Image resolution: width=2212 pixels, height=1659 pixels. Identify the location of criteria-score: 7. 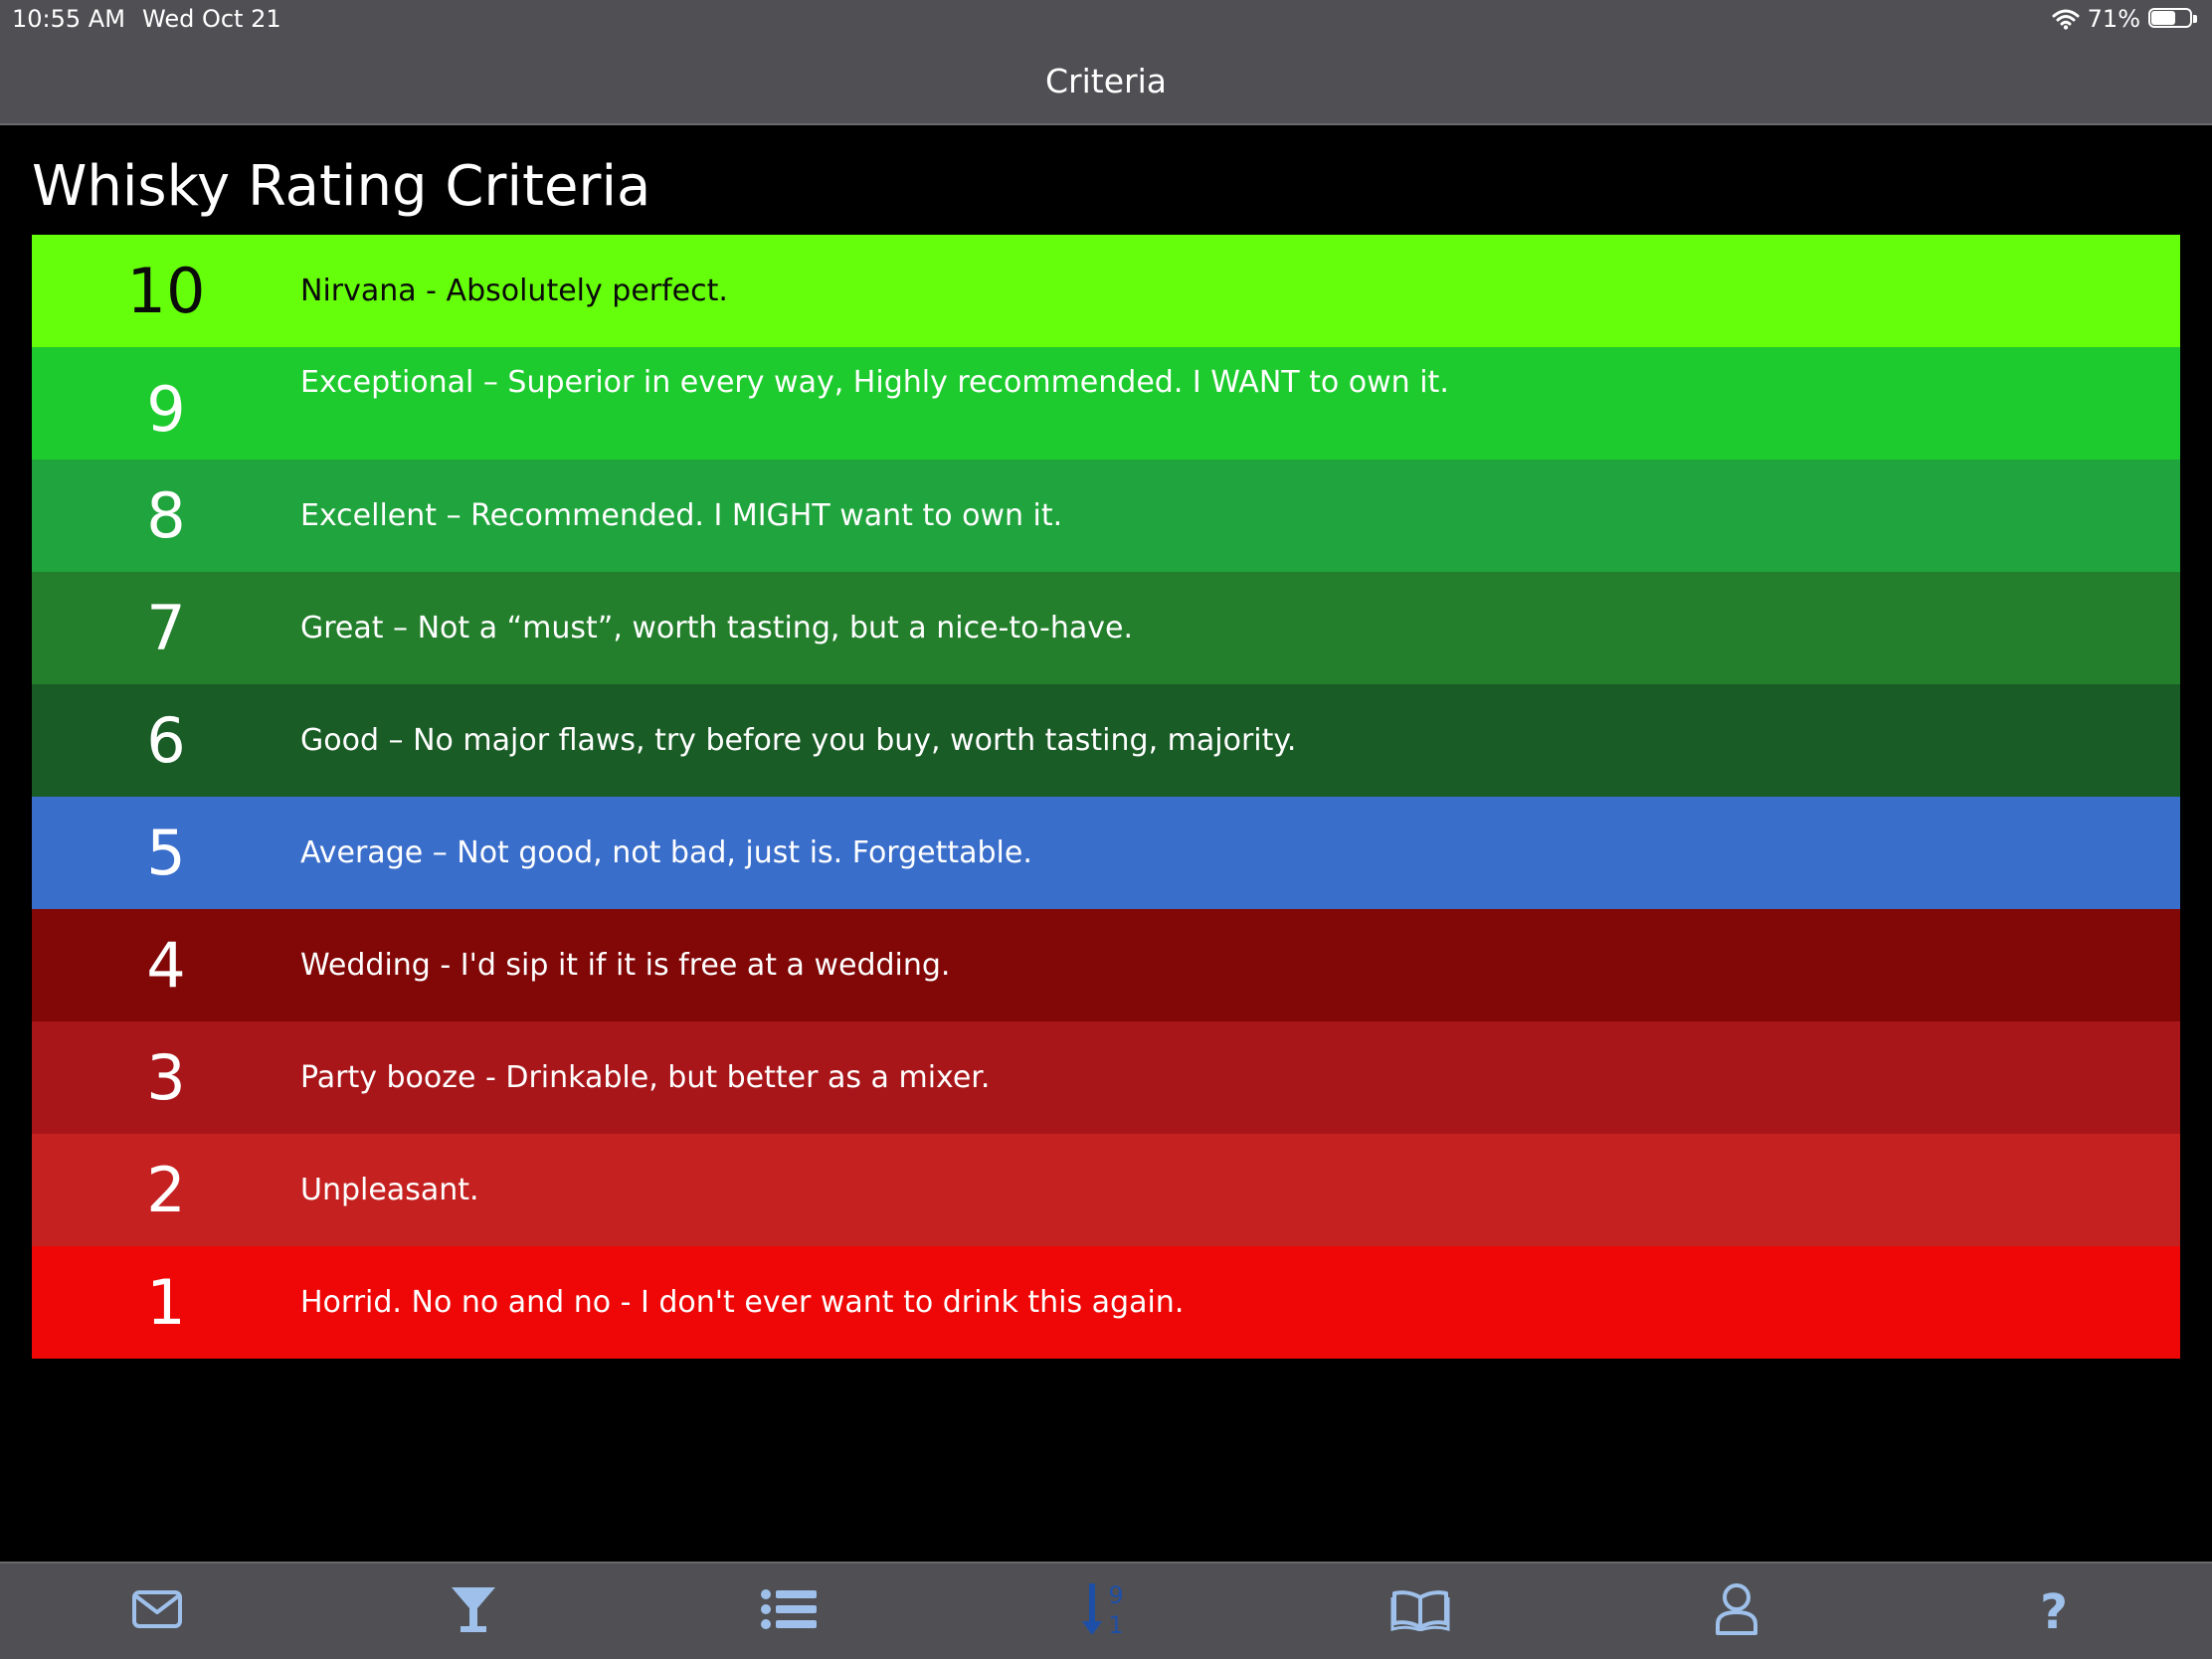
(166, 628).